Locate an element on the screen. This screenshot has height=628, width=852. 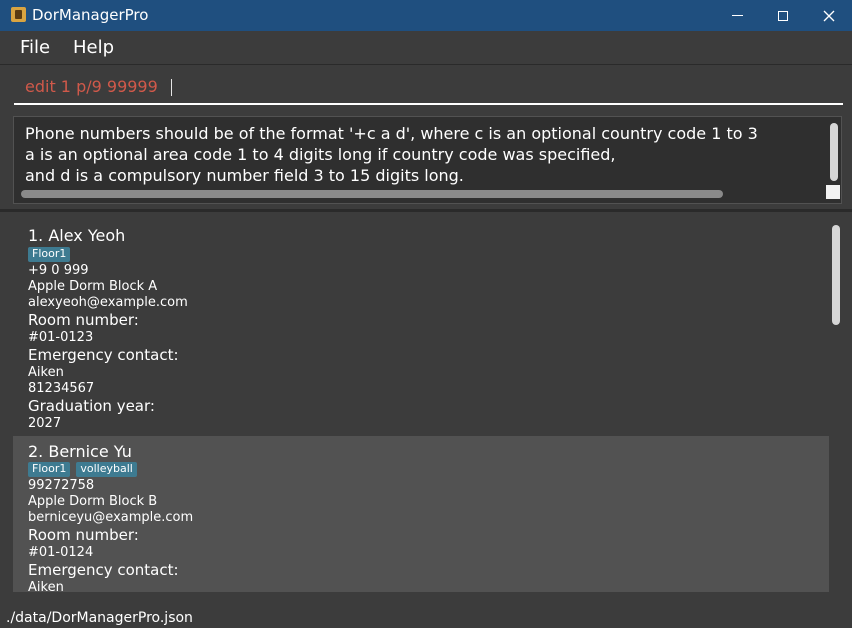
person-phone: +9 0 999 is located at coordinates (58, 270).